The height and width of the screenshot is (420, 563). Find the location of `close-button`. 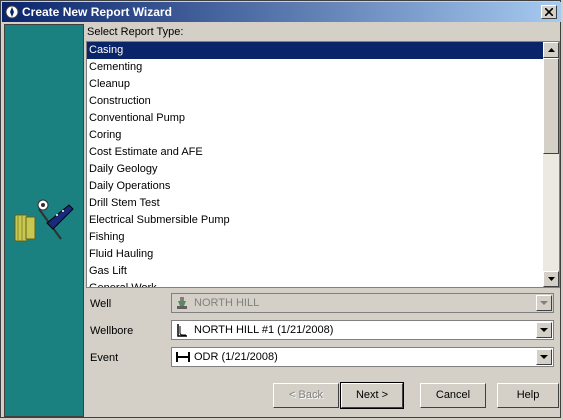

close-button is located at coordinates (549, 12).